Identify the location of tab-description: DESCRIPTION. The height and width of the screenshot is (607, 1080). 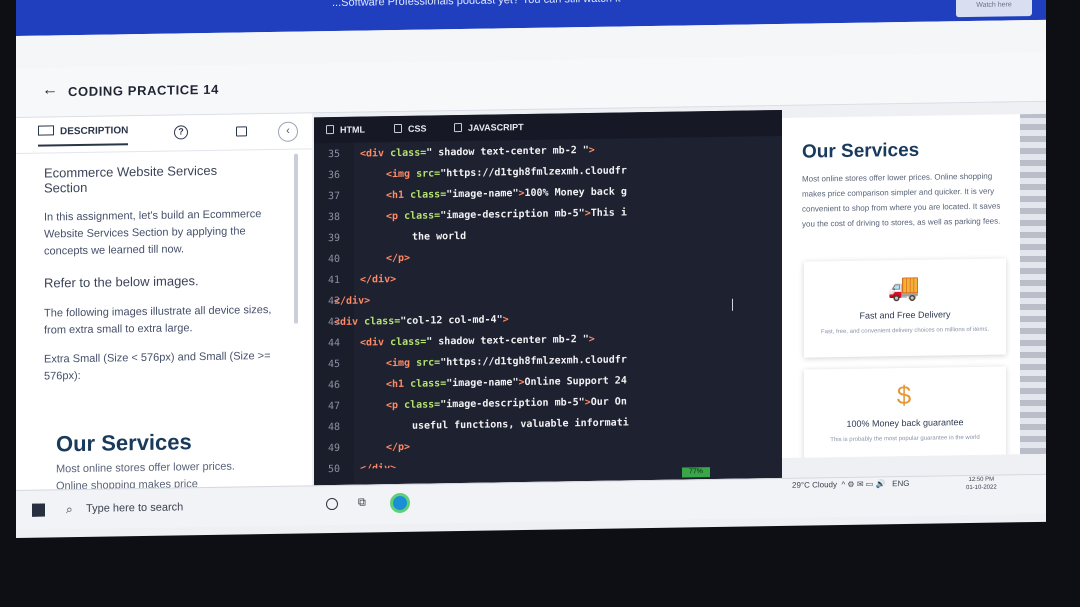
(83, 135).